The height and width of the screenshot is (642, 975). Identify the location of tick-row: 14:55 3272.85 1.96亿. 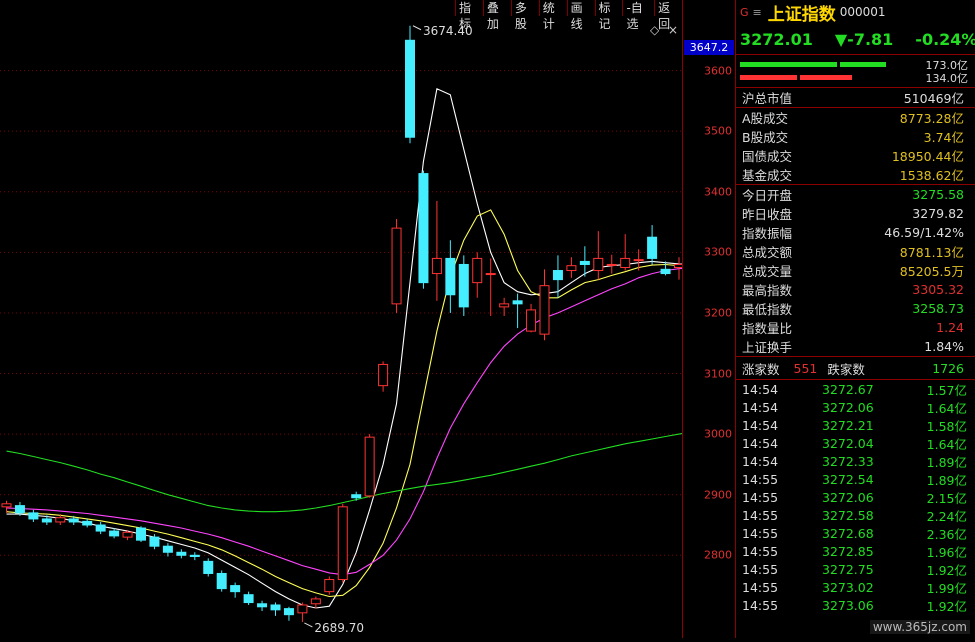
(855, 551).